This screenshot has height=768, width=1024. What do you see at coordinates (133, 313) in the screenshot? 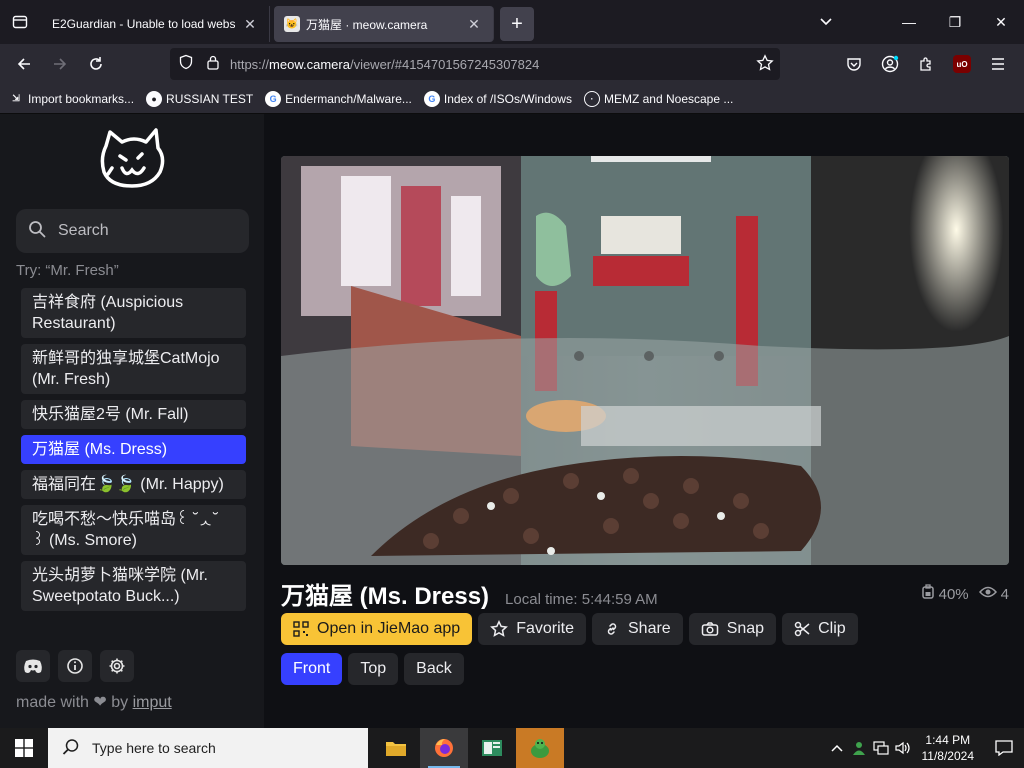
I see `camera-item: 吉祥食府 (Auspicious Restaurant)` at bounding box center [133, 313].